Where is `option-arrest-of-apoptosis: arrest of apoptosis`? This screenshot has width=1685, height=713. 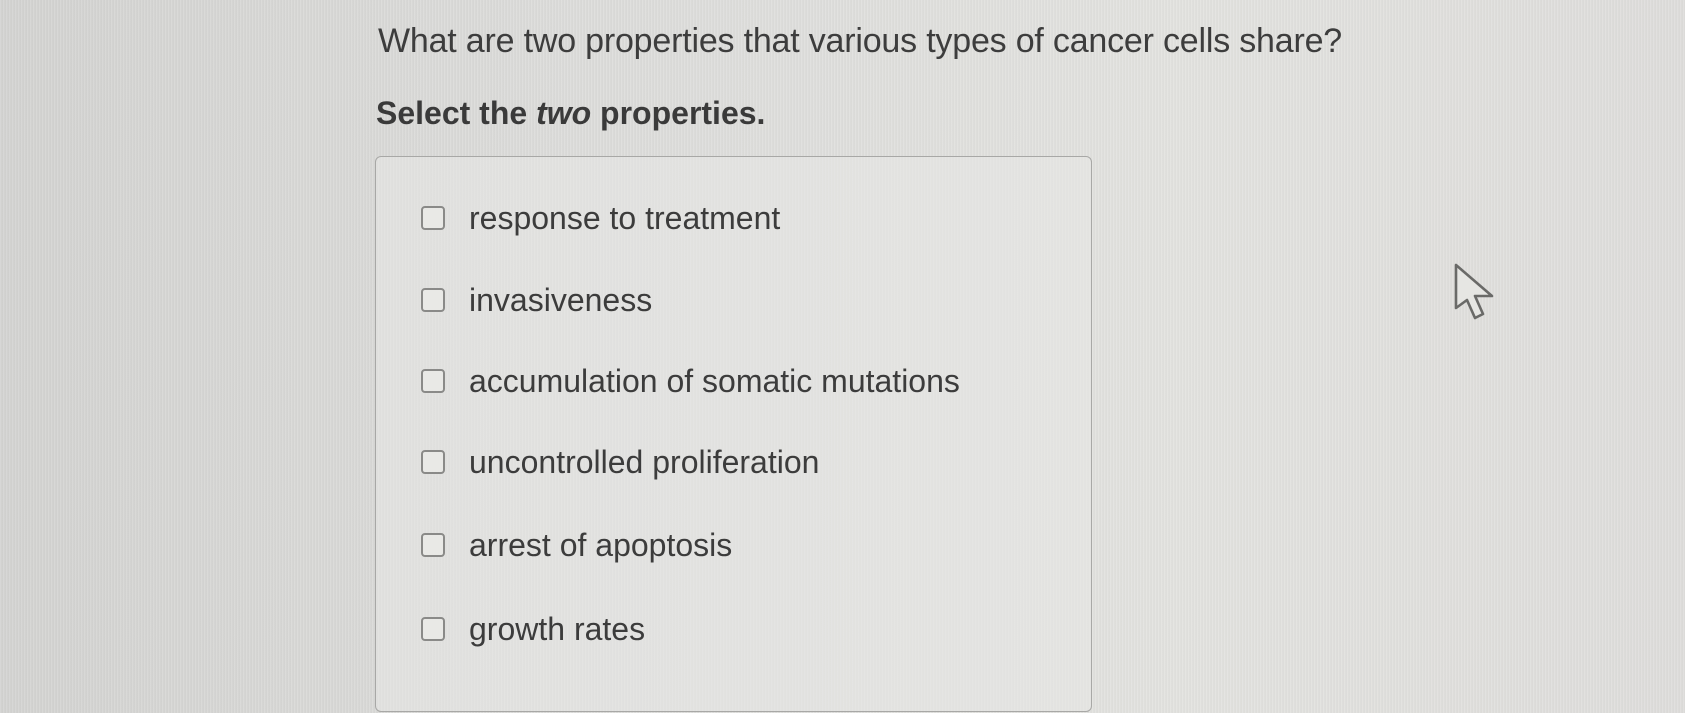
option-arrest-of-apoptosis: arrest of apoptosis is located at coordinates (576, 545).